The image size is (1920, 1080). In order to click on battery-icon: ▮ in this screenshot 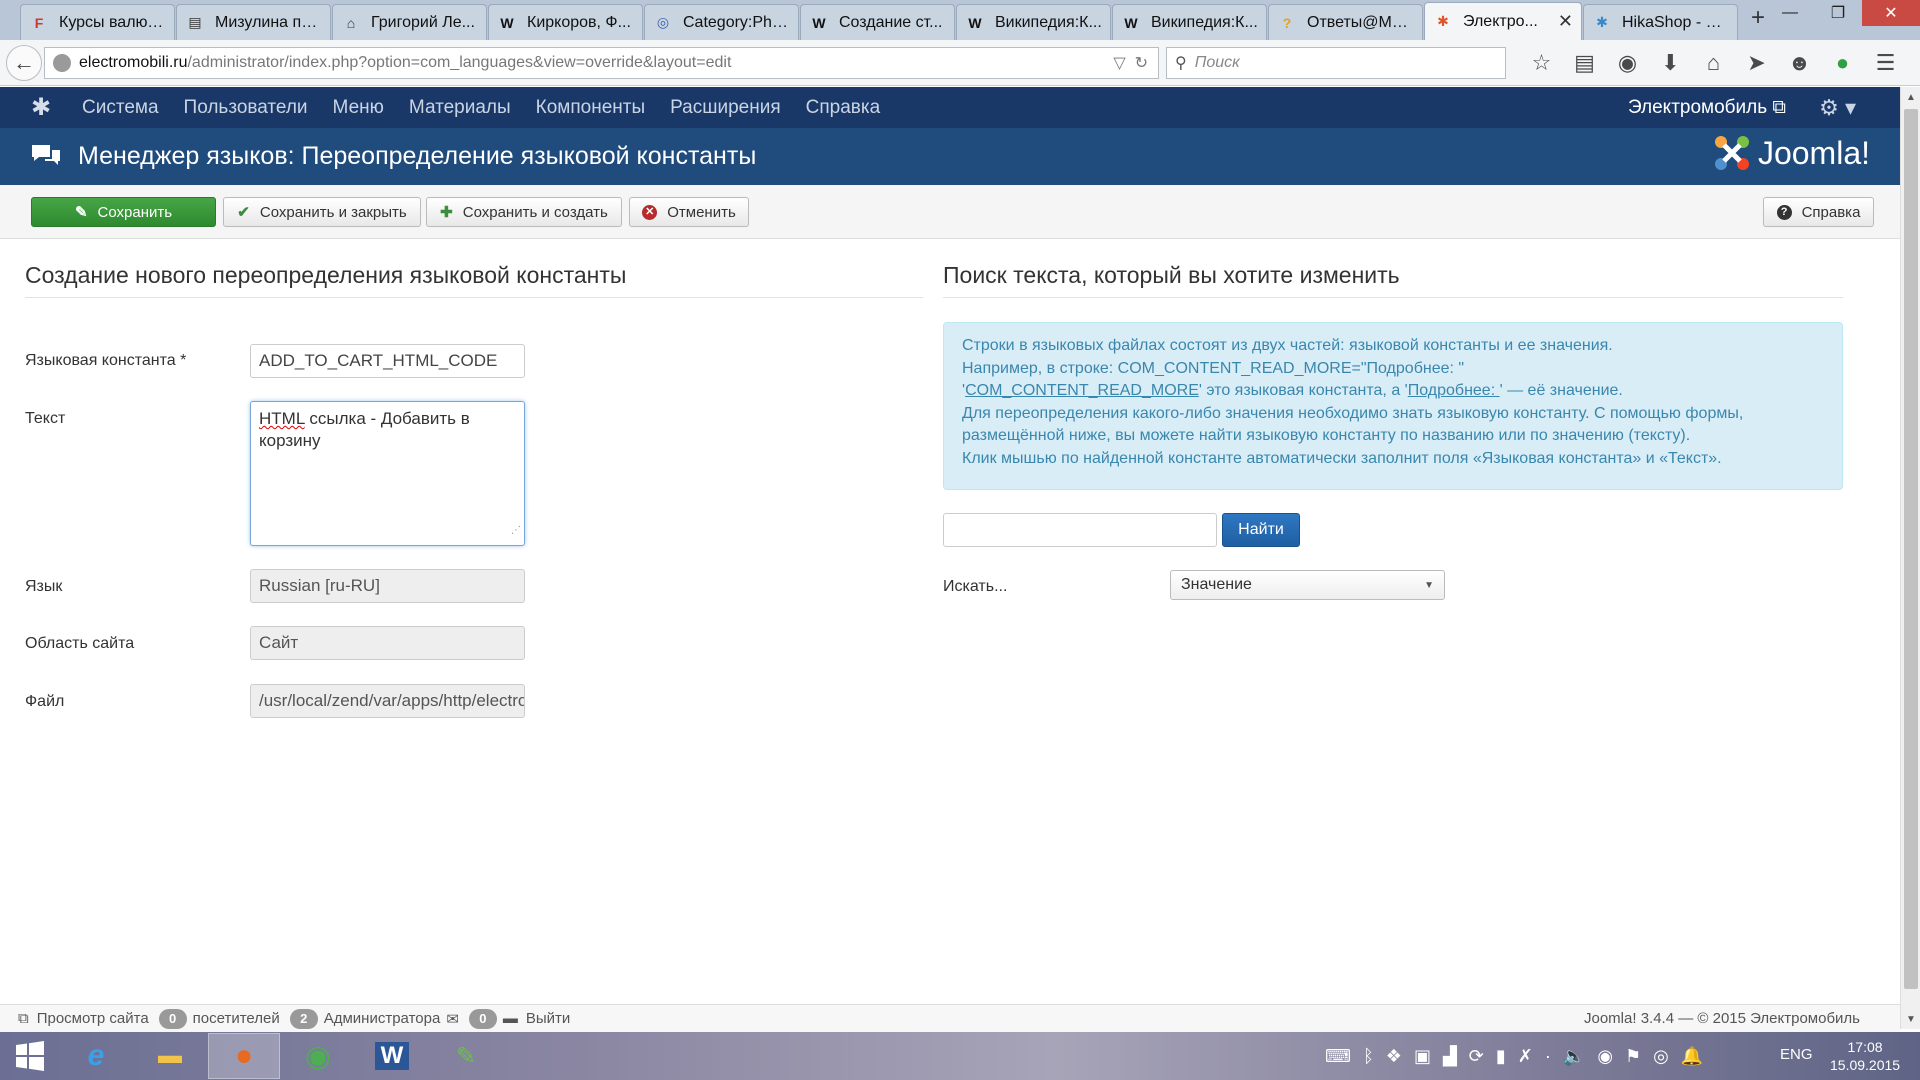, I will do `click(1501, 1056)`.